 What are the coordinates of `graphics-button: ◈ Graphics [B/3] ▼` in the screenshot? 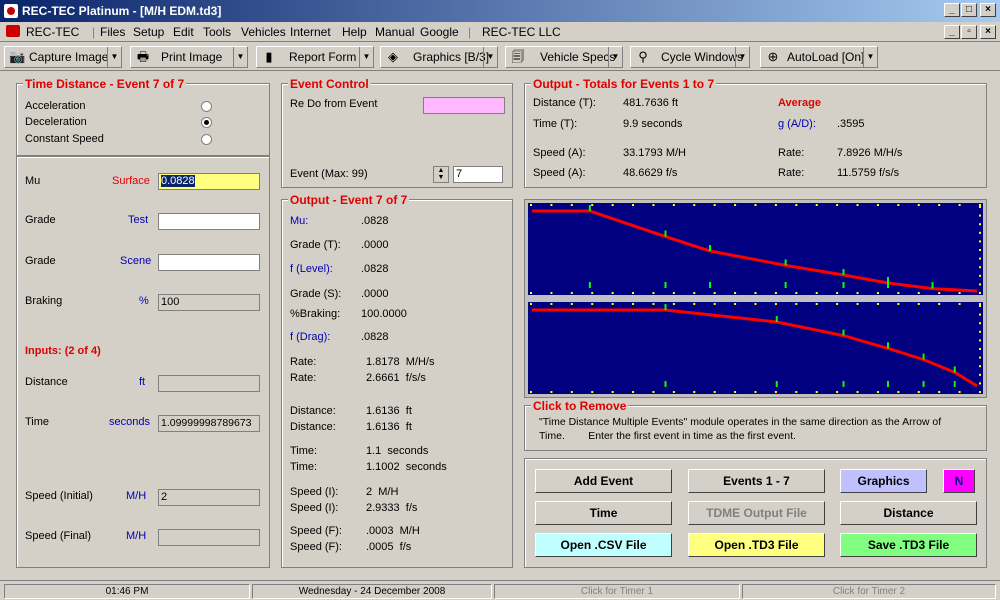 It's located at (439, 57).